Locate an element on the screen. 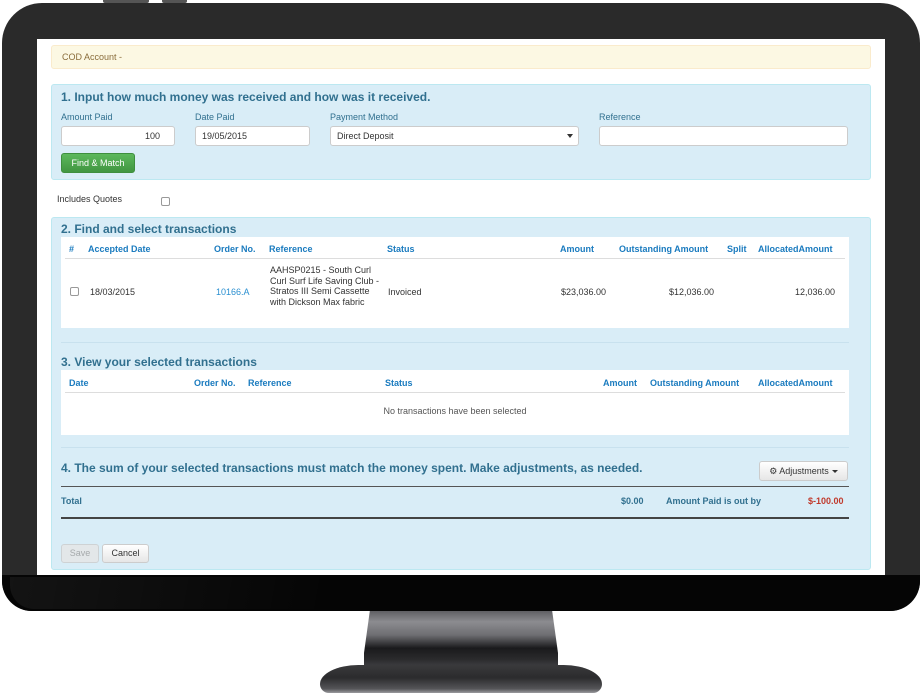 The height and width of the screenshot is (698, 922). total-value: $0.00 is located at coordinates (632, 501).